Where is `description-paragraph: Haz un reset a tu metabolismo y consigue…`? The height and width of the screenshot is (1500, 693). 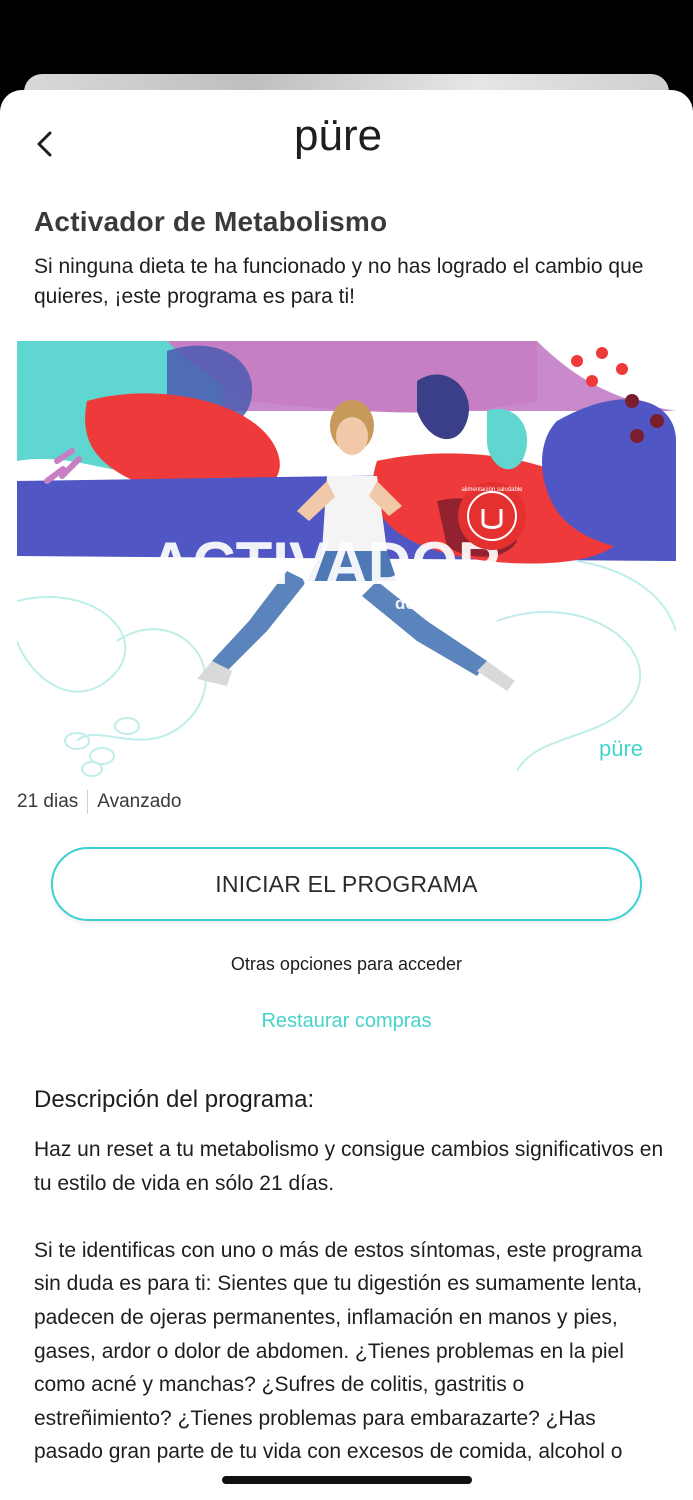 description-paragraph: Haz un reset a tu metabolismo y consigue… is located at coordinates (349, 1166).